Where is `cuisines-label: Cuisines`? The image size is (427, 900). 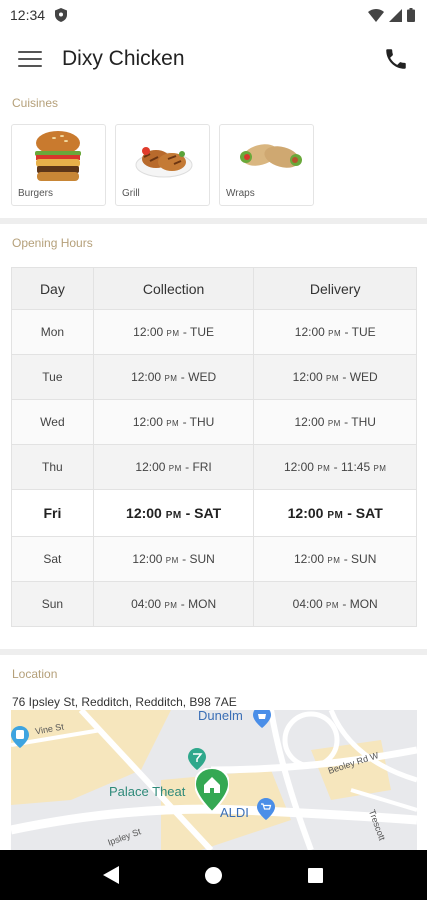 cuisines-label: Cuisines is located at coordinates (35, 103).